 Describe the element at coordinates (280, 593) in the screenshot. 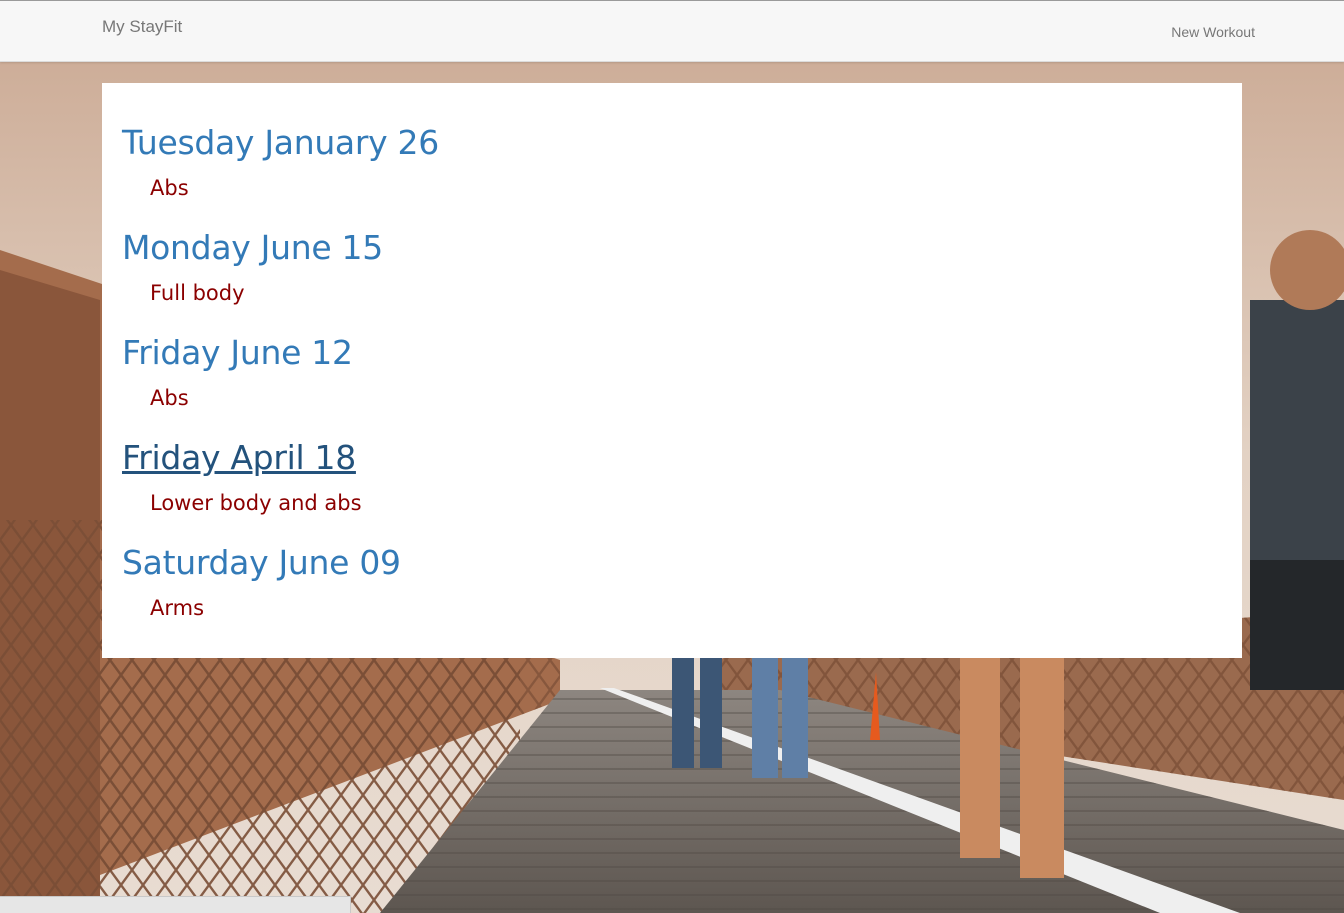

I see `workout-item: Saturday June 09 Arms` at that location.